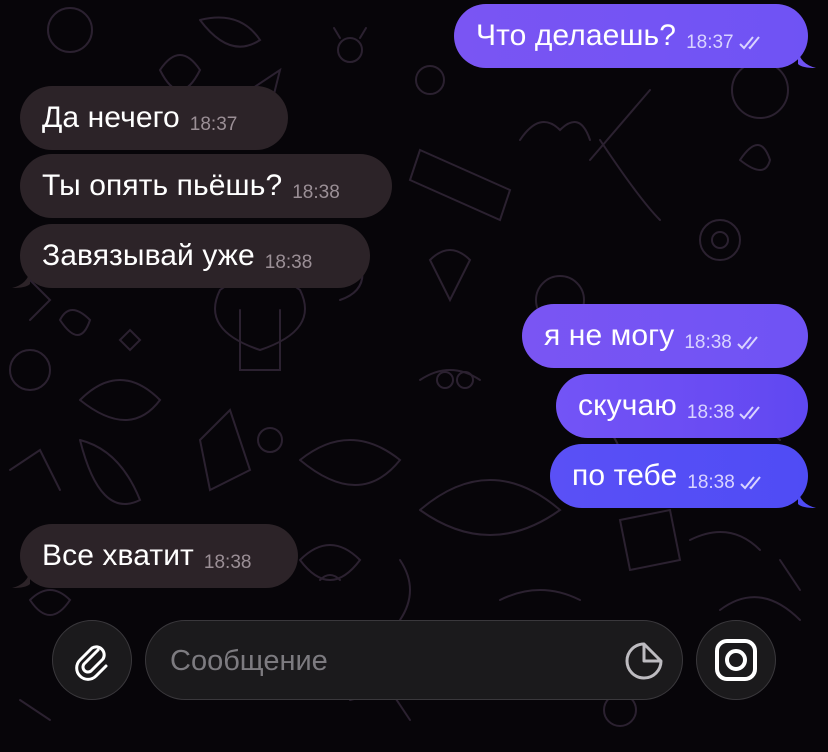 The height and width of the screenshot is (752, 828). I want to click on message-text: Что делаешь?, so click(576, 35).